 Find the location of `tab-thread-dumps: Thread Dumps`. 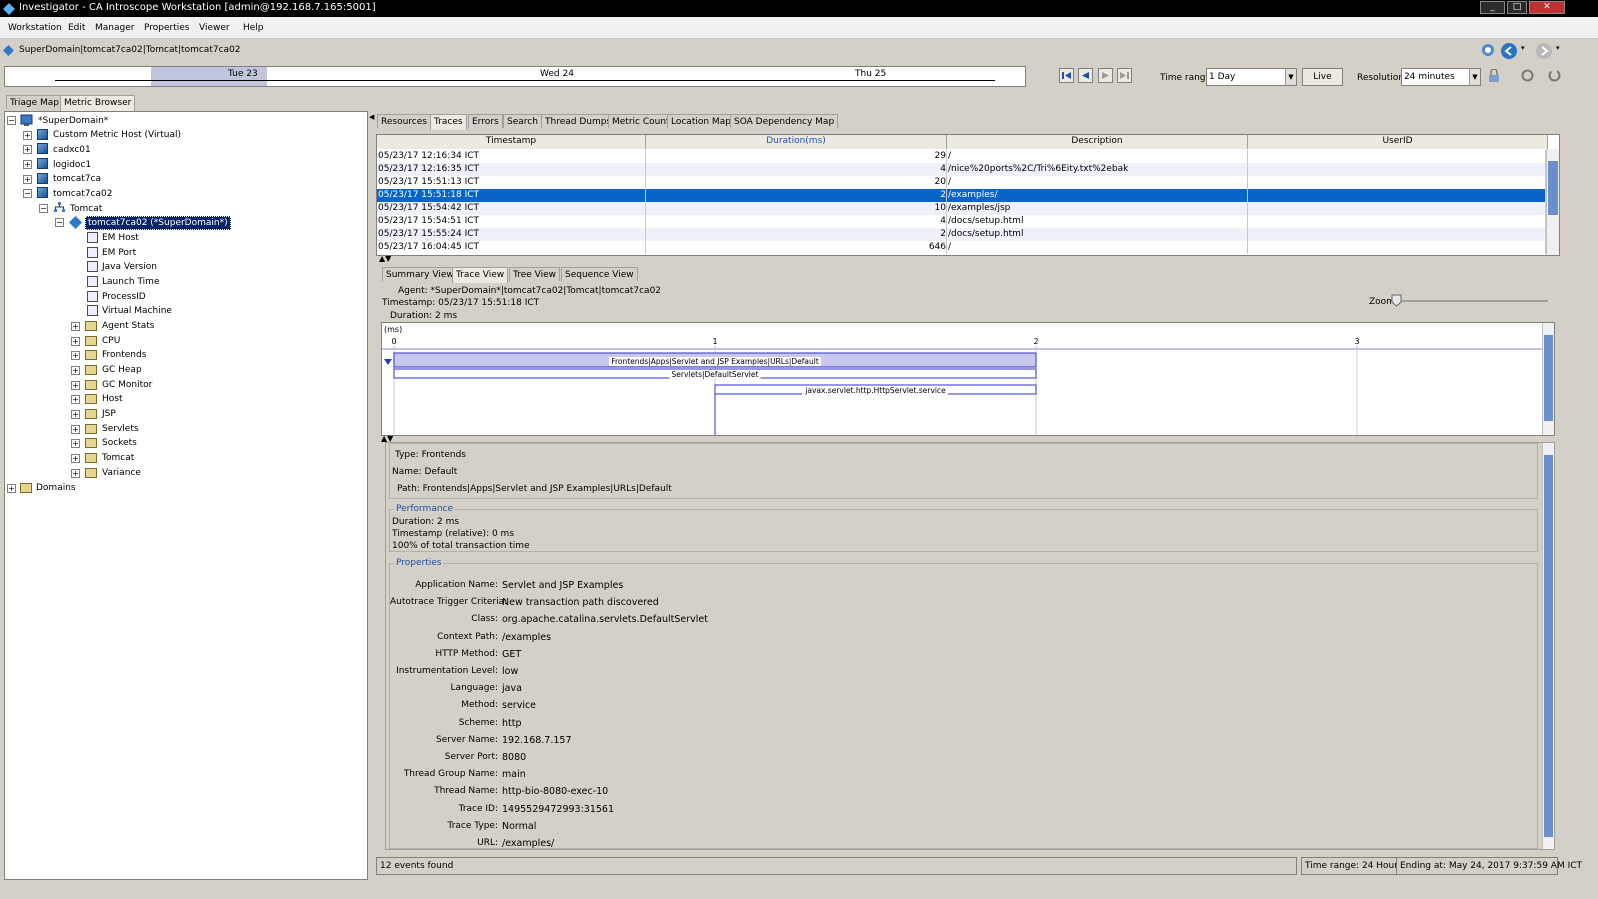

tab-thread-dumps: Thread Dumps is located at coordinates (578, 121).